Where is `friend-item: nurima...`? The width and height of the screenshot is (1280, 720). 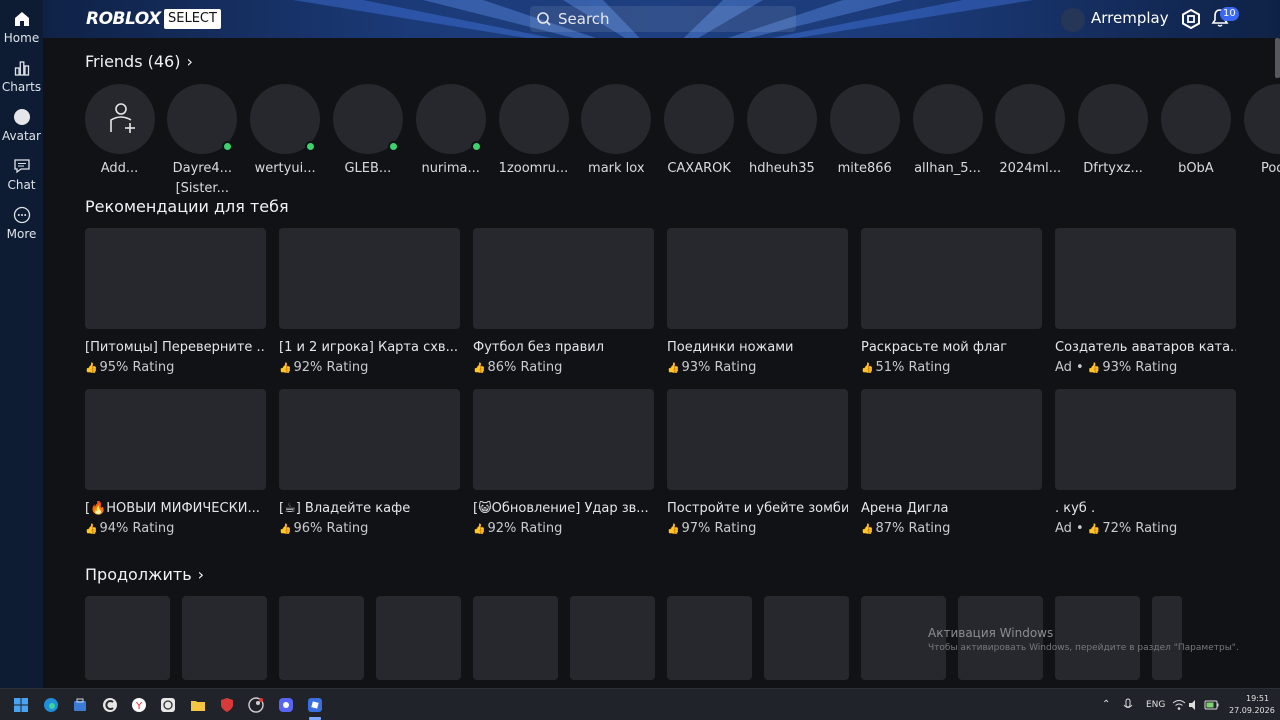
friend-item: nurima... is located at coordinates (450, 130).